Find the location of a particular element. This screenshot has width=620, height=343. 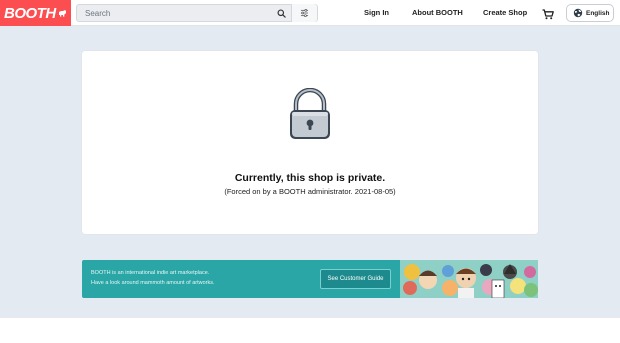

about-booth-link: About BOOTH is located at coordinates (437, 12).